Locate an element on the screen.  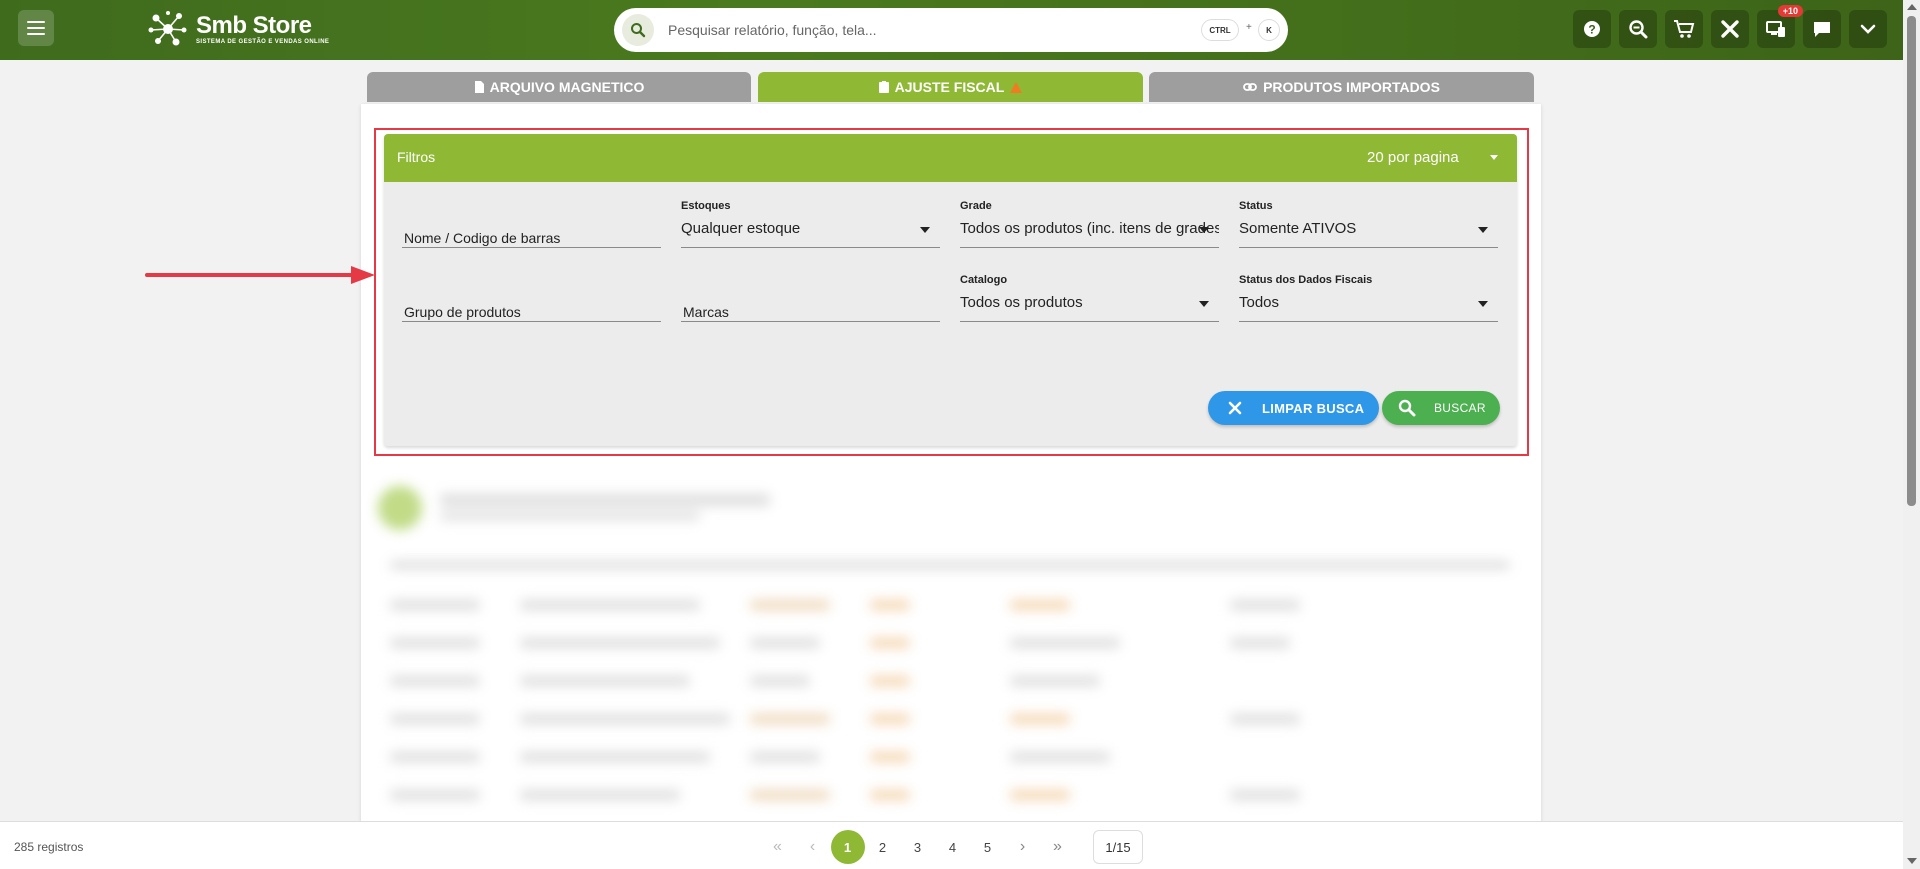
search-button: BUSCAR is located at coordinates (1441, 408).